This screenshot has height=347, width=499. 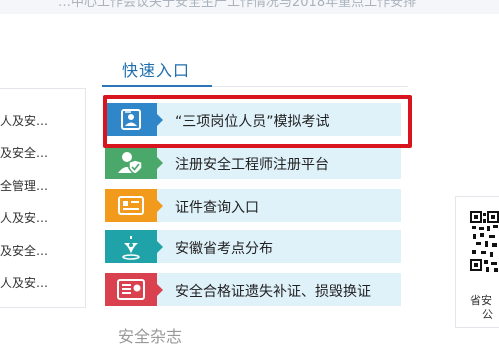 I want to click on safety-engineer-label: 注册安全工程师注册平台, so click(x=252, y=165).